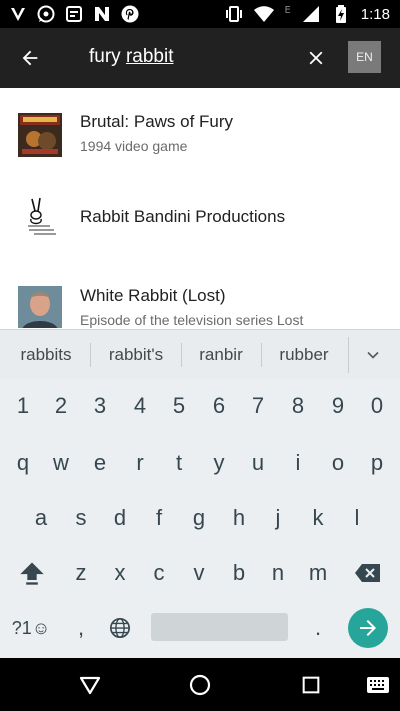 This screenshot has width=400, height=711. I want to click on pinterest-icon, so click(130, 14).